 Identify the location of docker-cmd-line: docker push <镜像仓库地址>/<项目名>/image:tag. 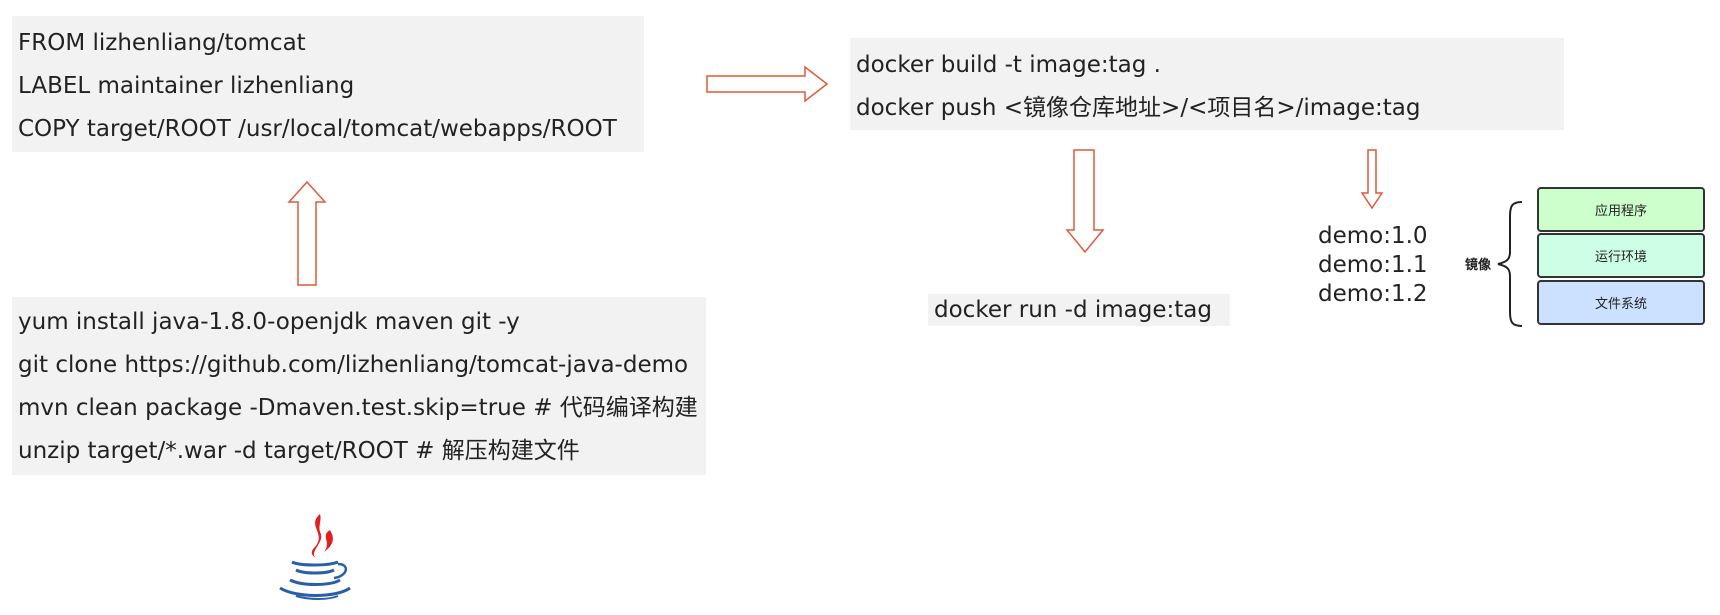
(1138, 108).